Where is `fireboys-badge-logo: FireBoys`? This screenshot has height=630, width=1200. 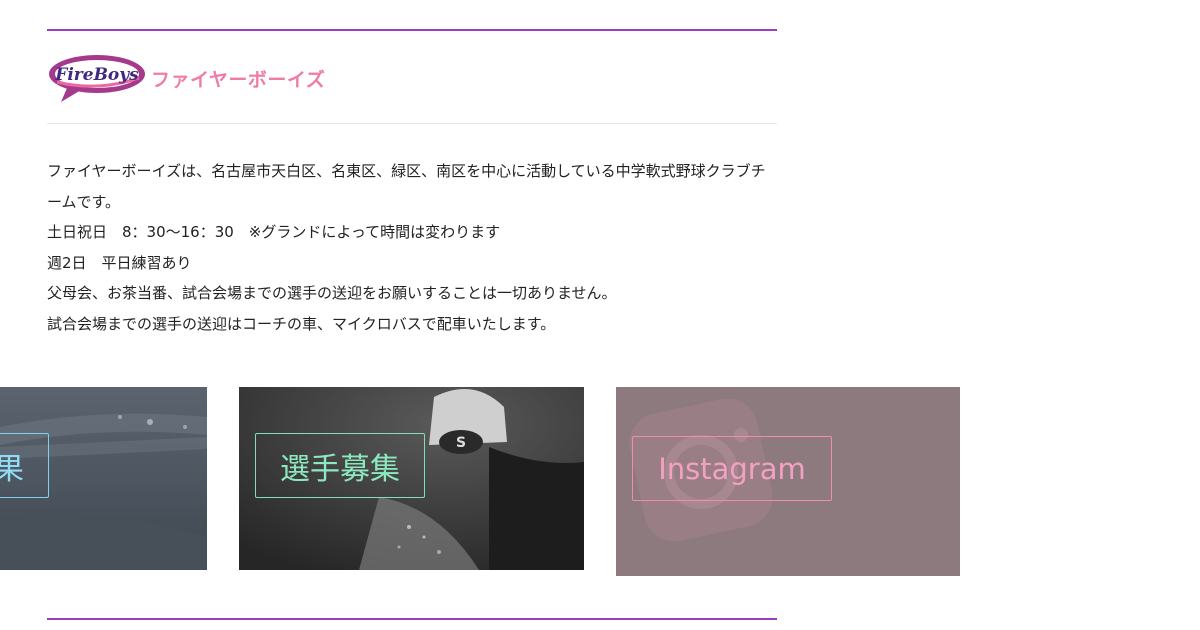 fireboys-badge-logo: FireBoys is located at coordinates (97, 78).